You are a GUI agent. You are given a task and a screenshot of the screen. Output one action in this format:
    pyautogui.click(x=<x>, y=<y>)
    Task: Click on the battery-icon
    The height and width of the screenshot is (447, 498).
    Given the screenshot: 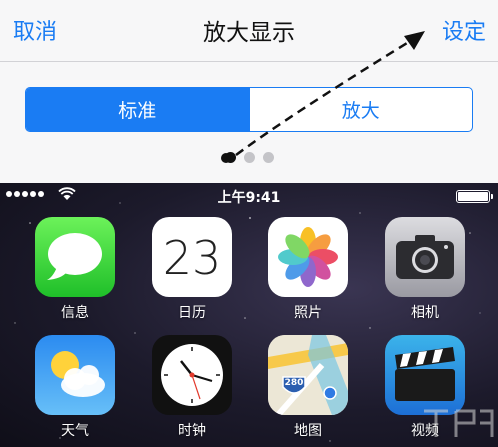 What is the action you would take?
    pyautogui.click(x=474, y=196)
    